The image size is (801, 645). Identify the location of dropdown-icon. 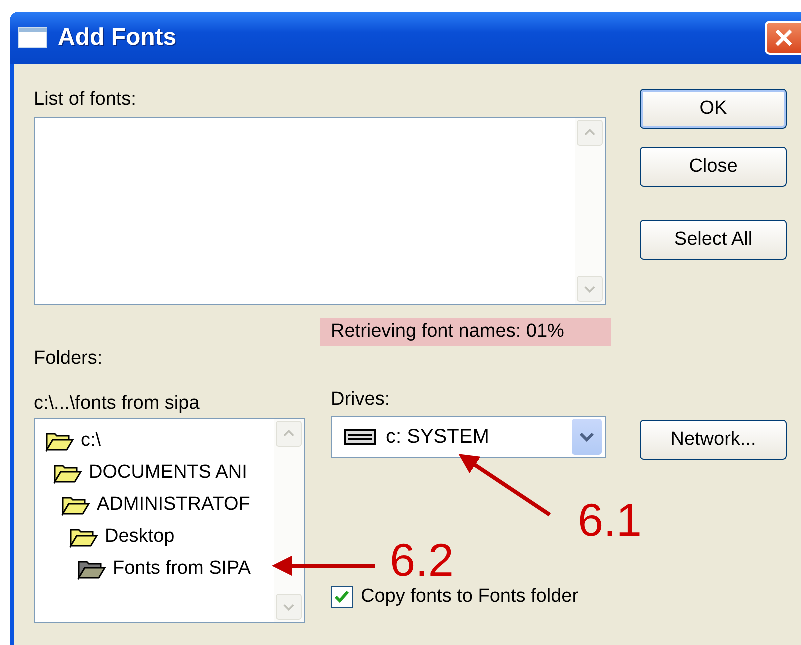
(587, 437).